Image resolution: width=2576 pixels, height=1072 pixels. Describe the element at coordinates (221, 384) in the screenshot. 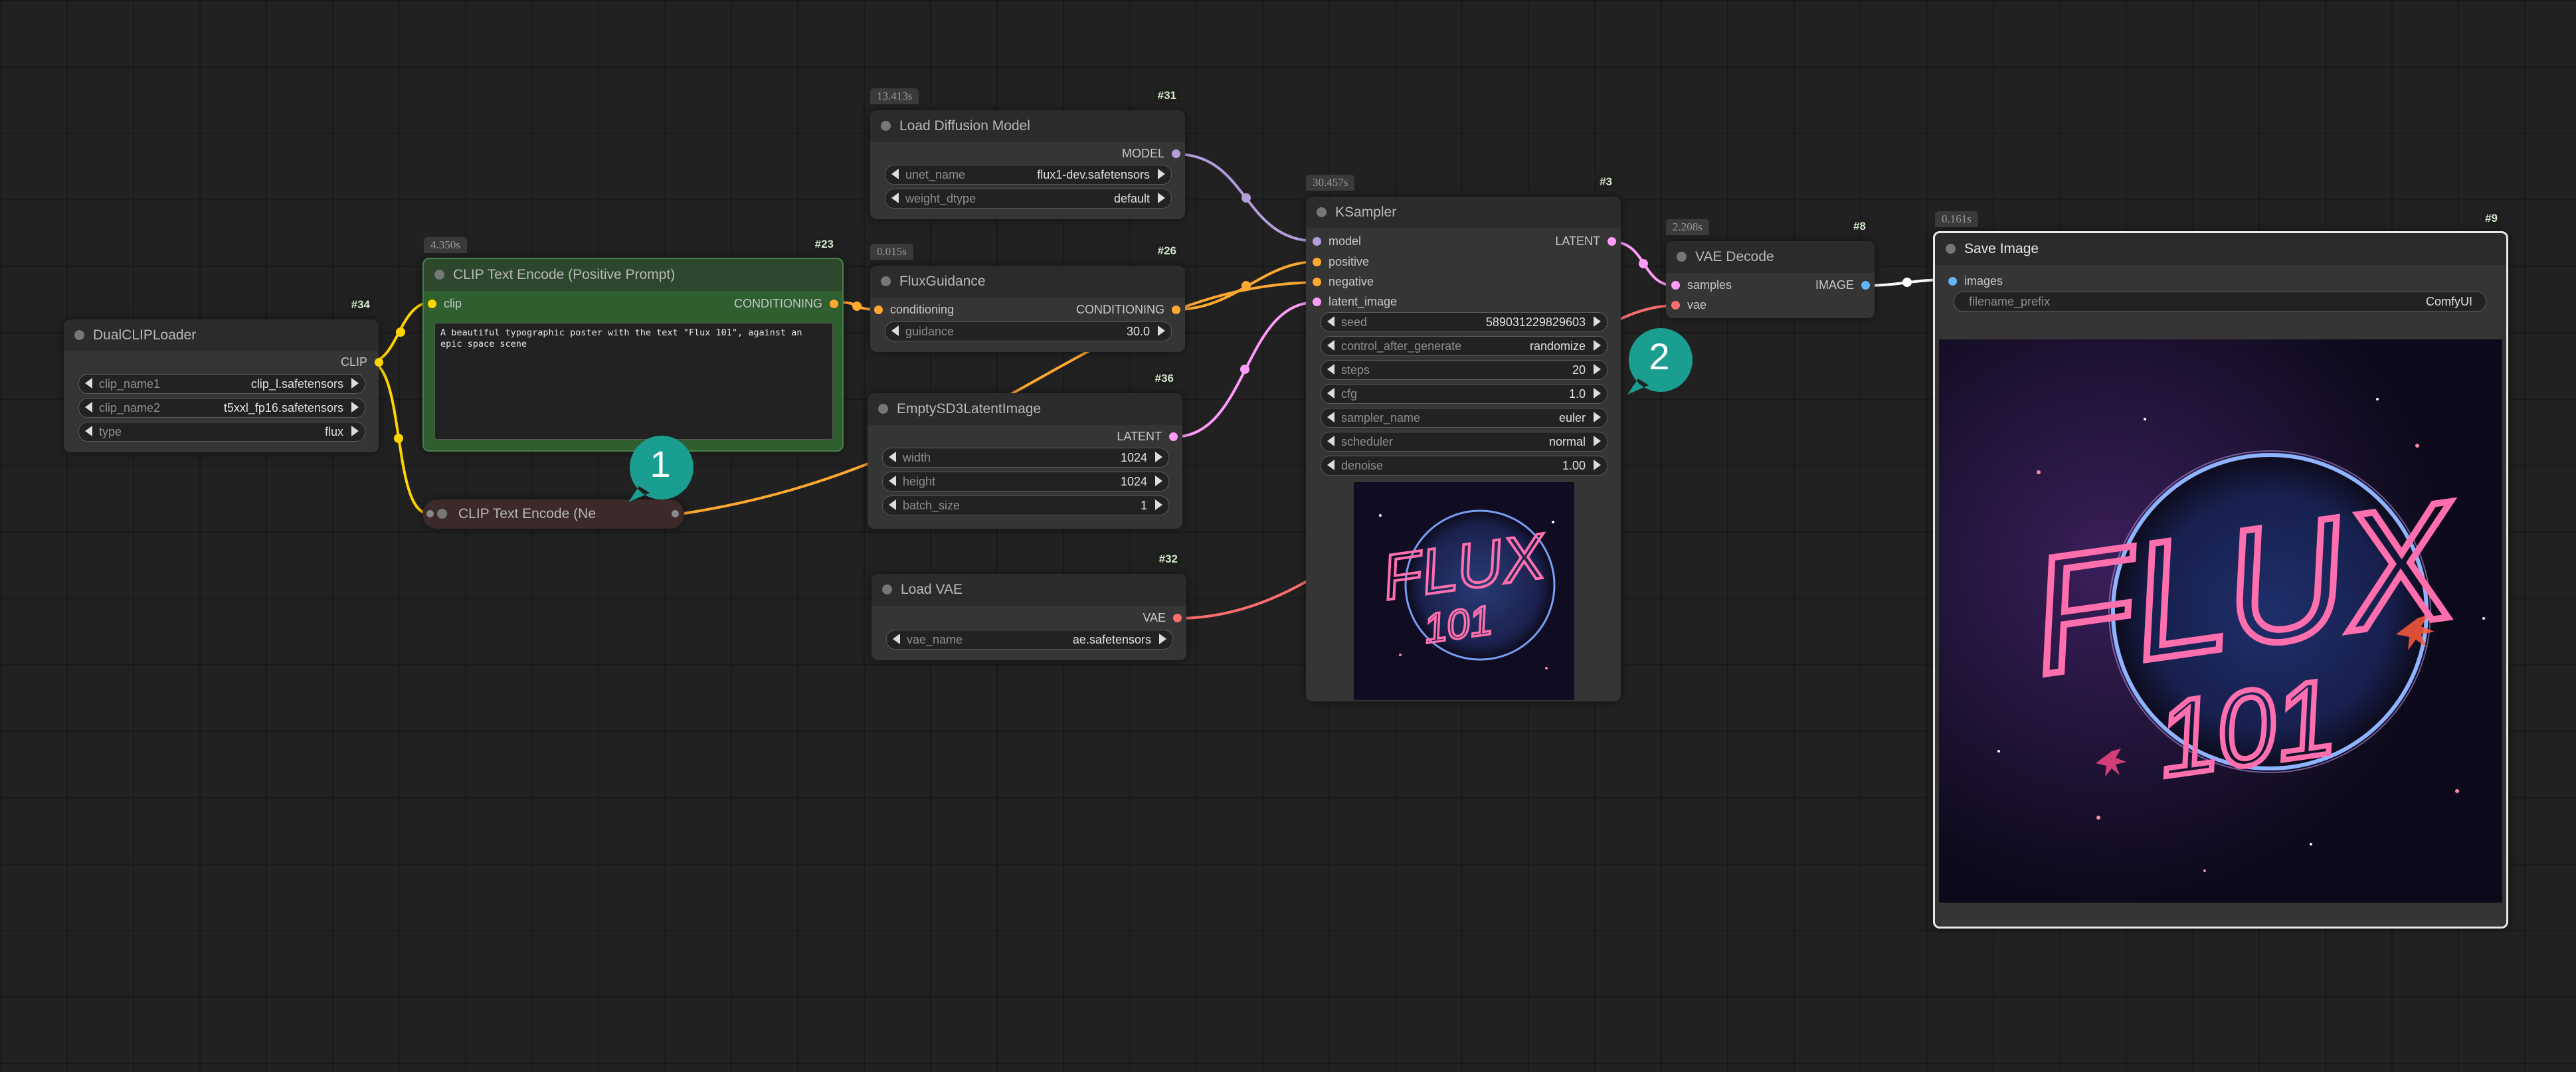

I see `combo-clip-name1: clip_name1 clip_l.safetensors` at that location.